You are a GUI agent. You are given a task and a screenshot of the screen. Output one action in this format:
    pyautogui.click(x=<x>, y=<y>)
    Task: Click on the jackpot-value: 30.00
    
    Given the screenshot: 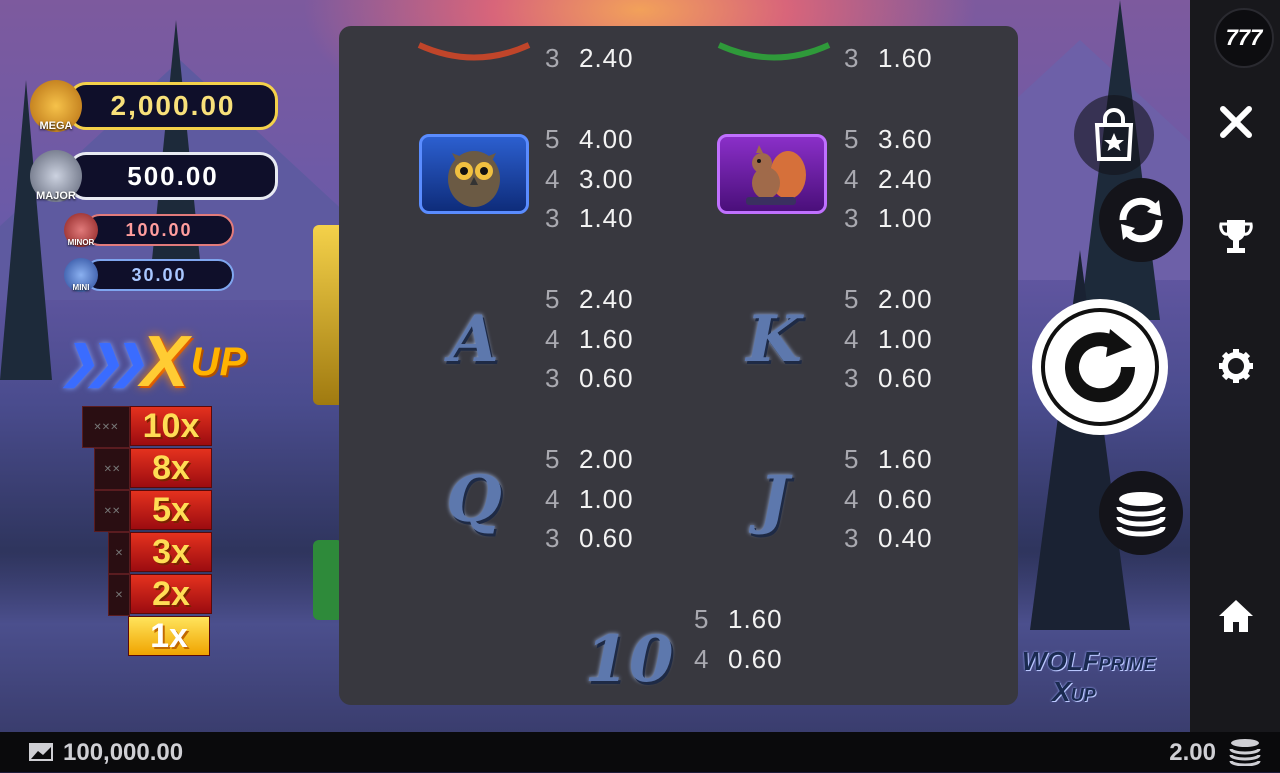 What is the action you would take?
    pyautogui.click(x=159, y=275)
    